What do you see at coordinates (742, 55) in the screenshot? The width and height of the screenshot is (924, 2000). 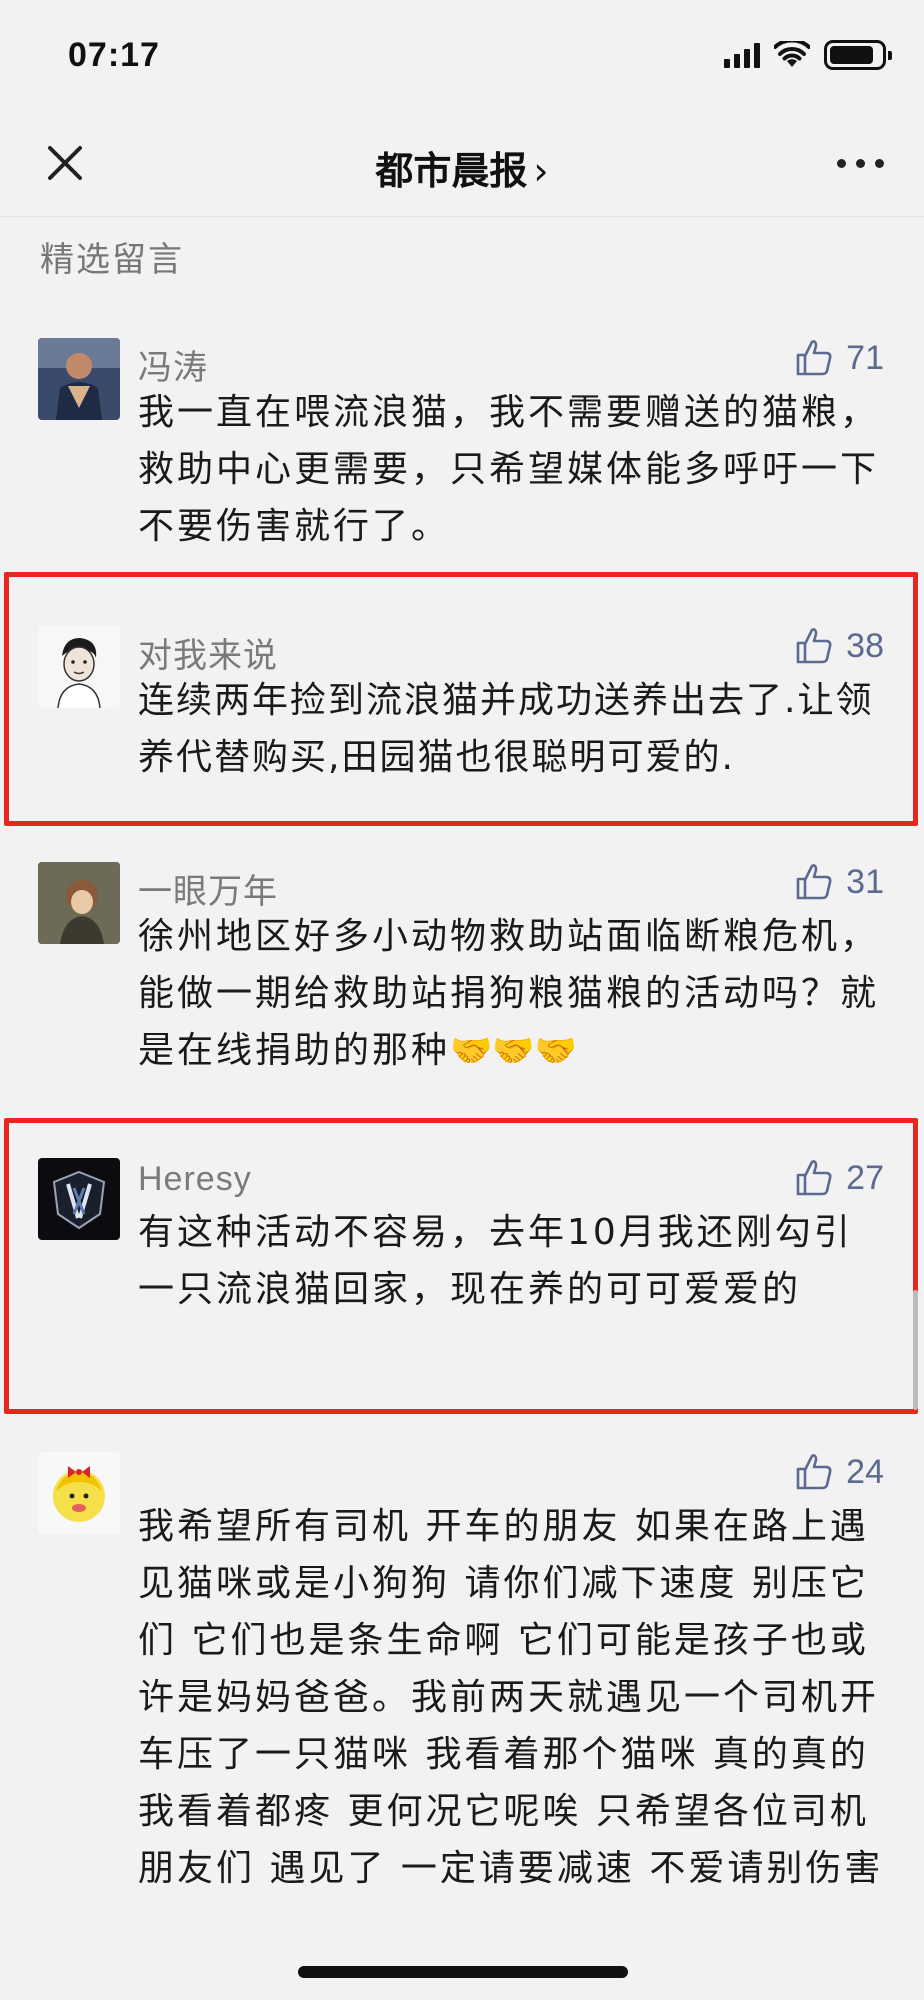 I see `signal-icon` at bounding box center [742, 55].